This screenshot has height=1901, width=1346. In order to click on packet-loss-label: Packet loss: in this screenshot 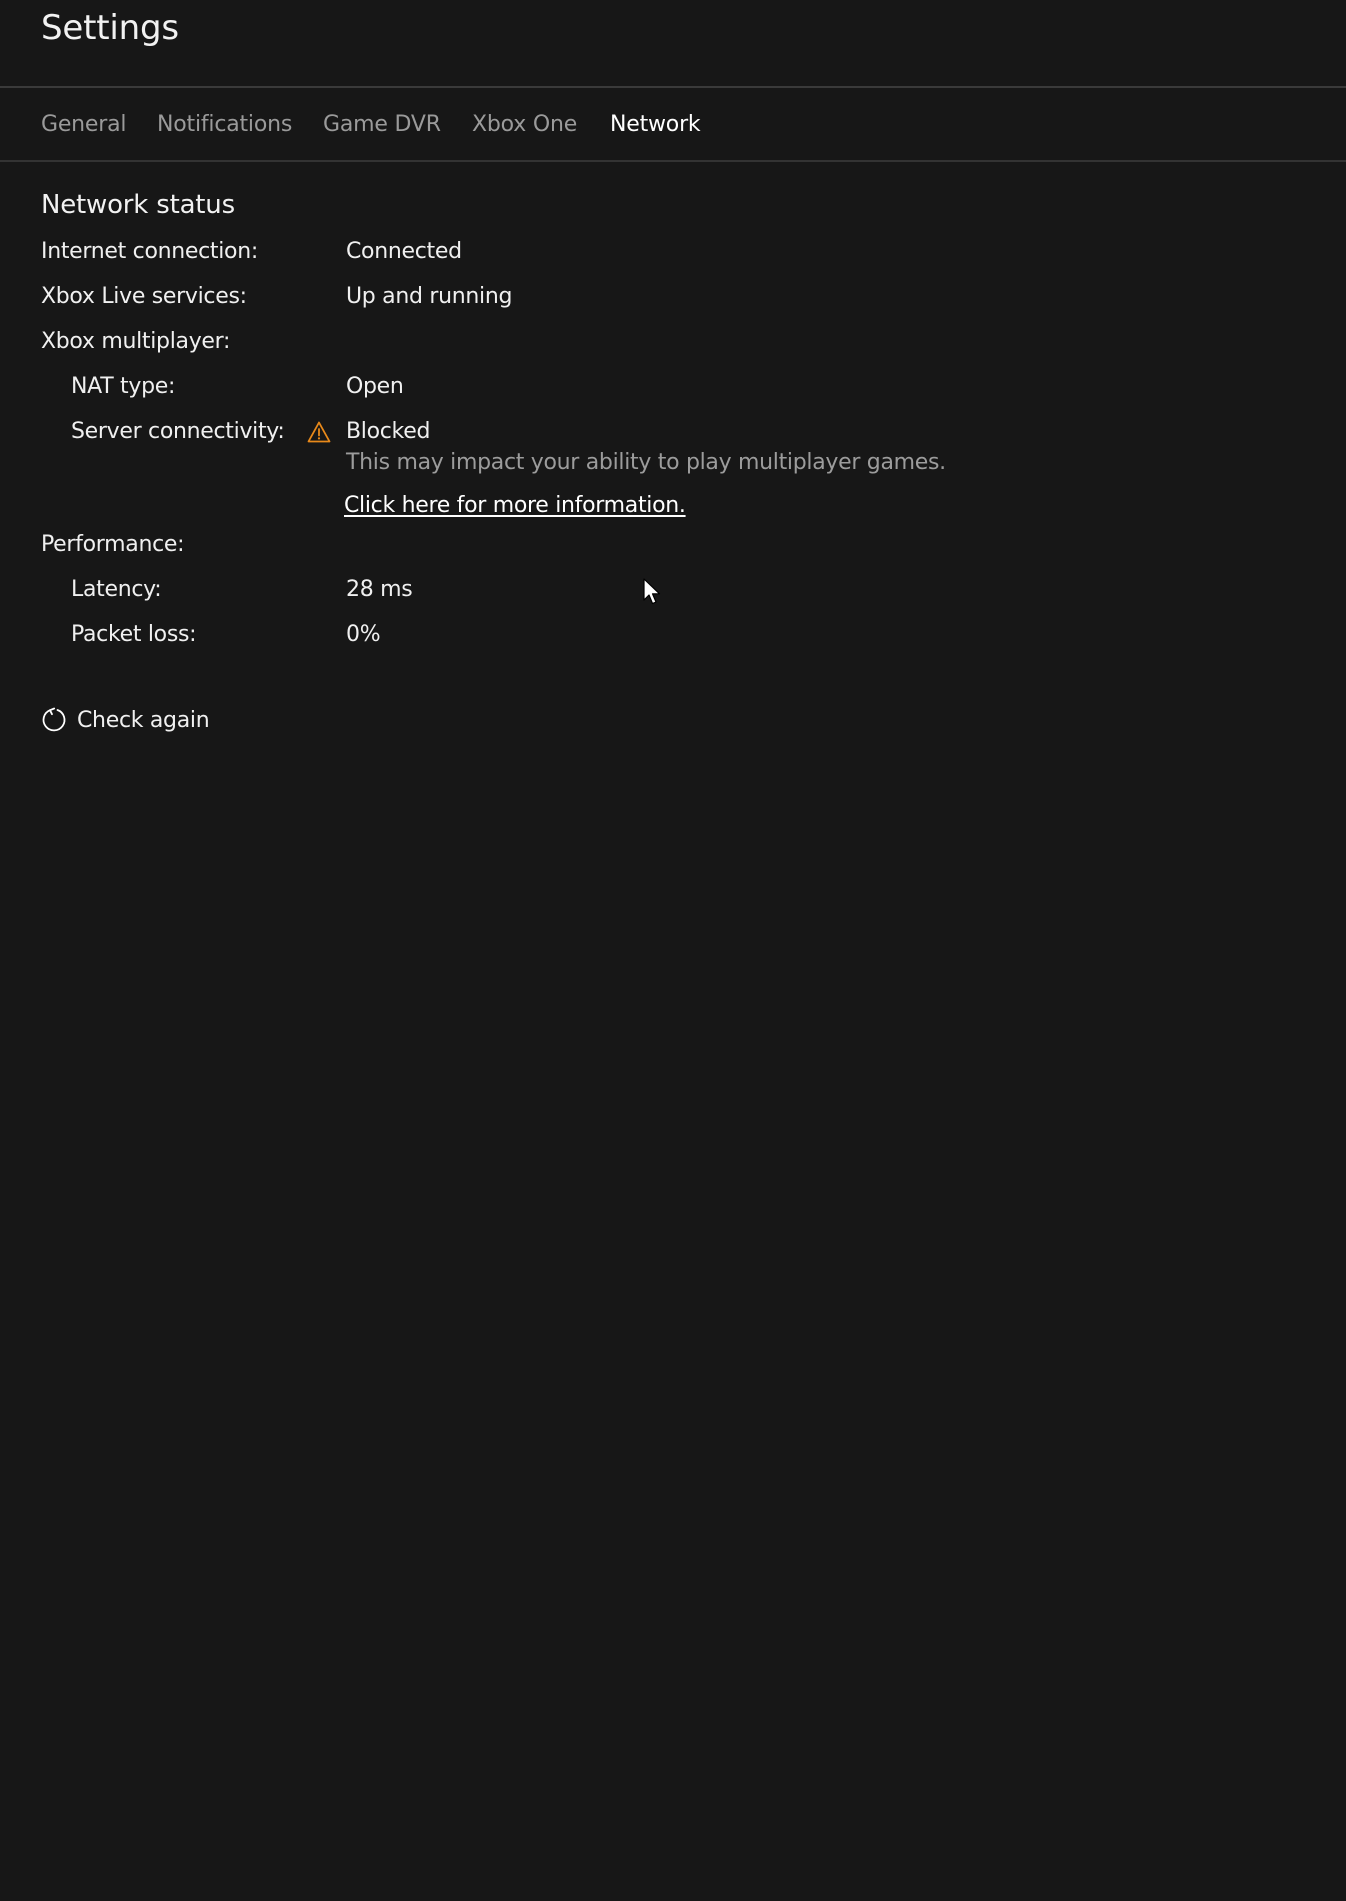, I will do `click(134, 634)`.